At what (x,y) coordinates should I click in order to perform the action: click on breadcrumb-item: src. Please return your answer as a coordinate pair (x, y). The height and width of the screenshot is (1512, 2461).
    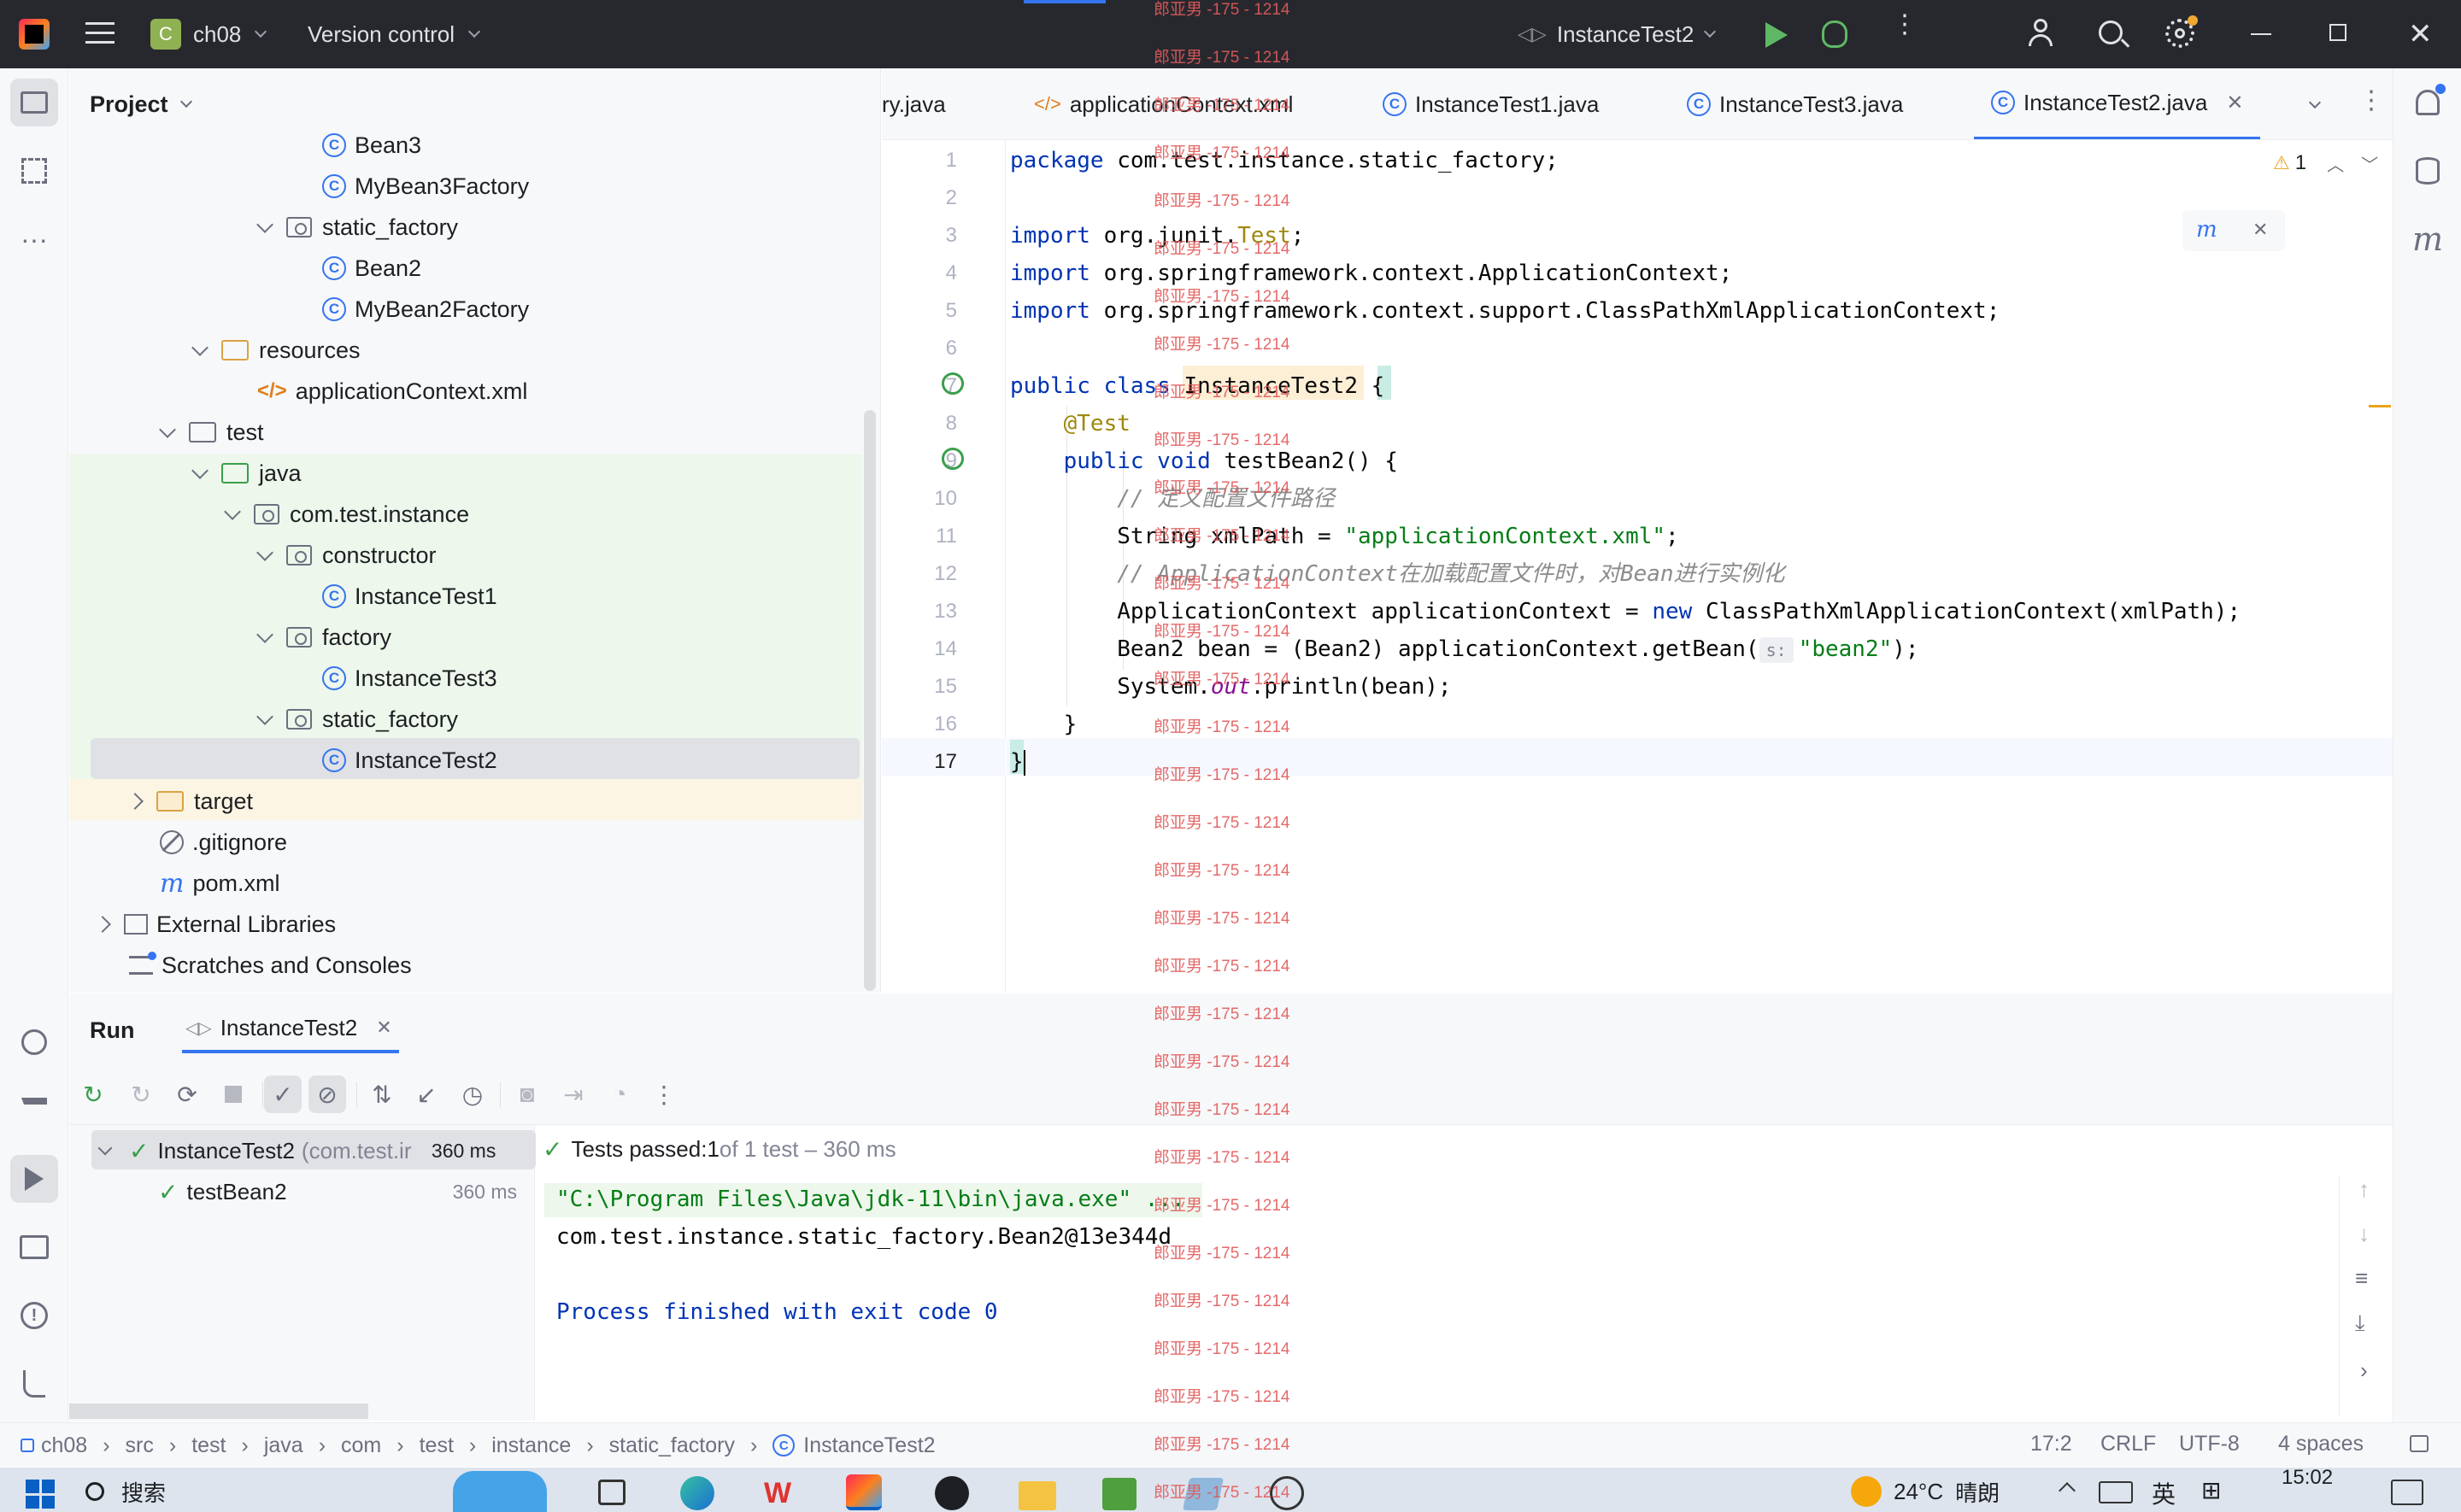
    Looking at the image, I should click on (140, 1445).